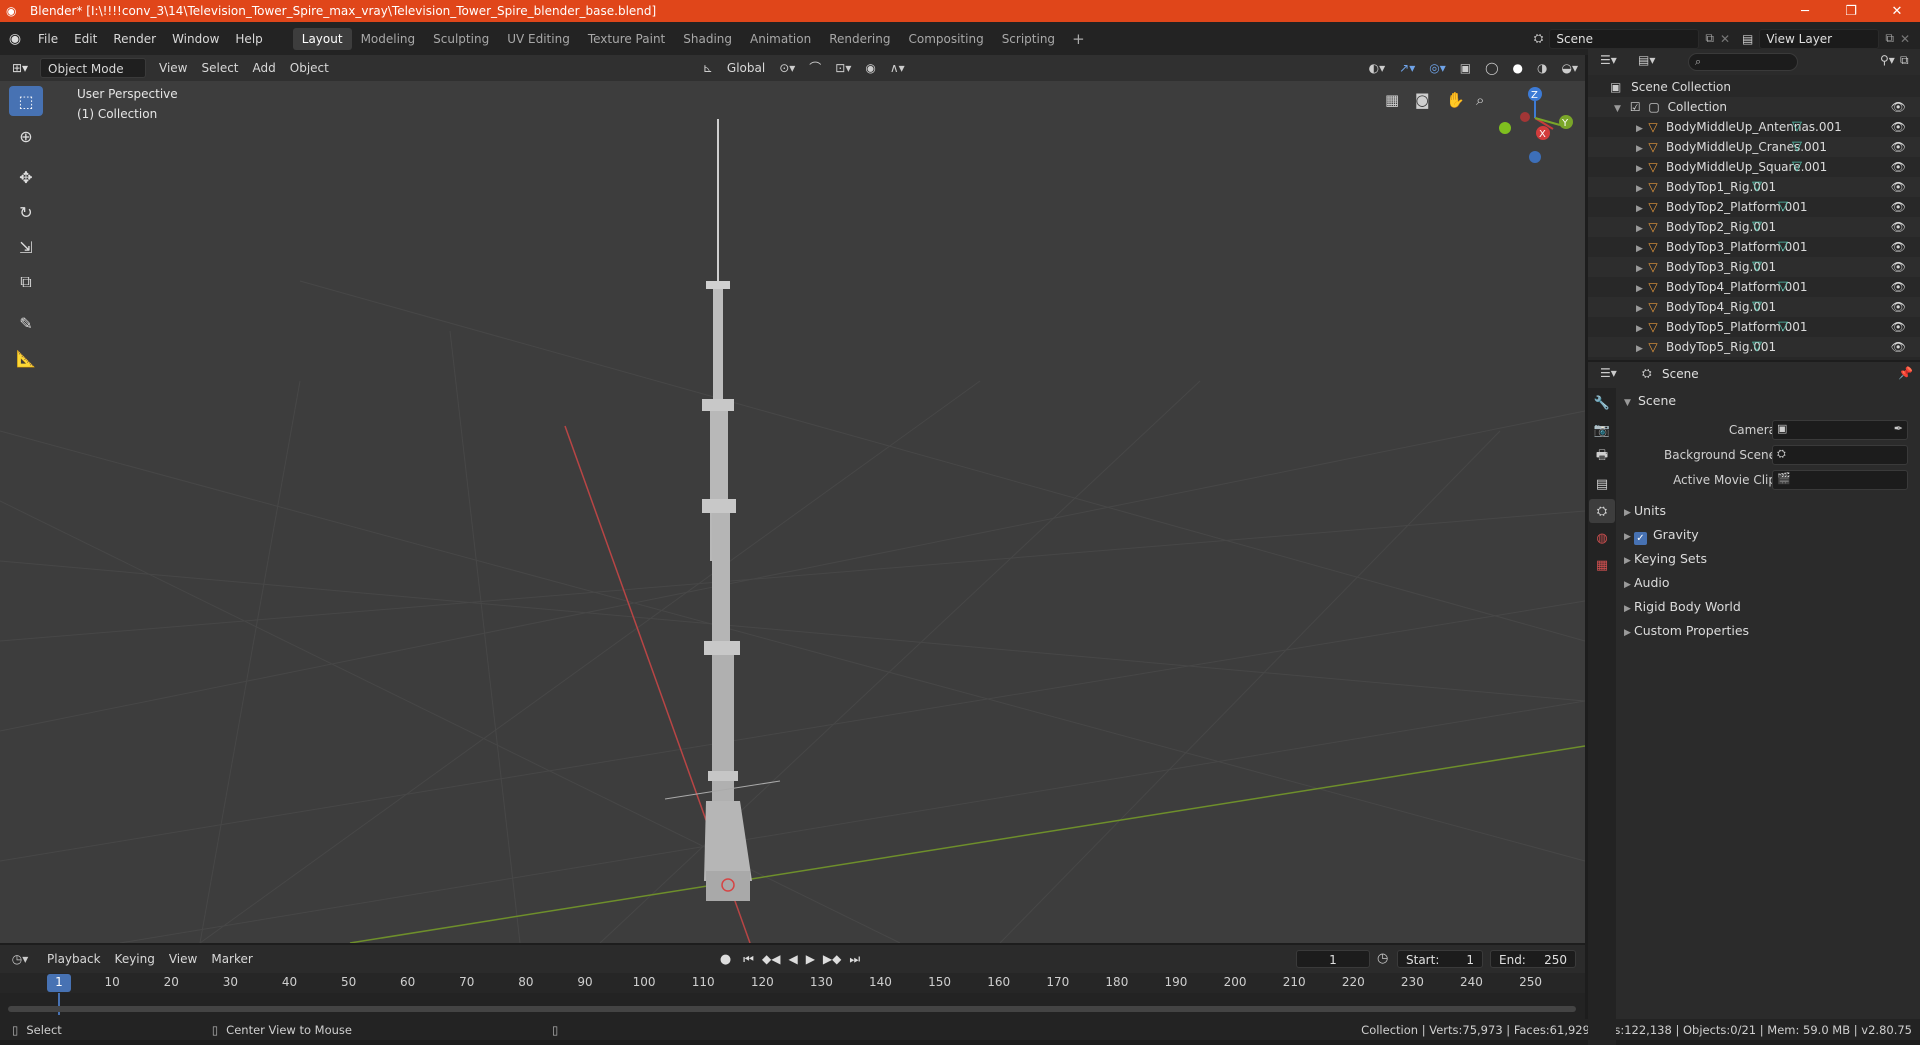 This screenshot has width=1920, height=1045. What do you see at coordinates (1904, 60) in the screenshot?
I see `new-collection-icon: ⧉` at bounding box center [1904, 60].